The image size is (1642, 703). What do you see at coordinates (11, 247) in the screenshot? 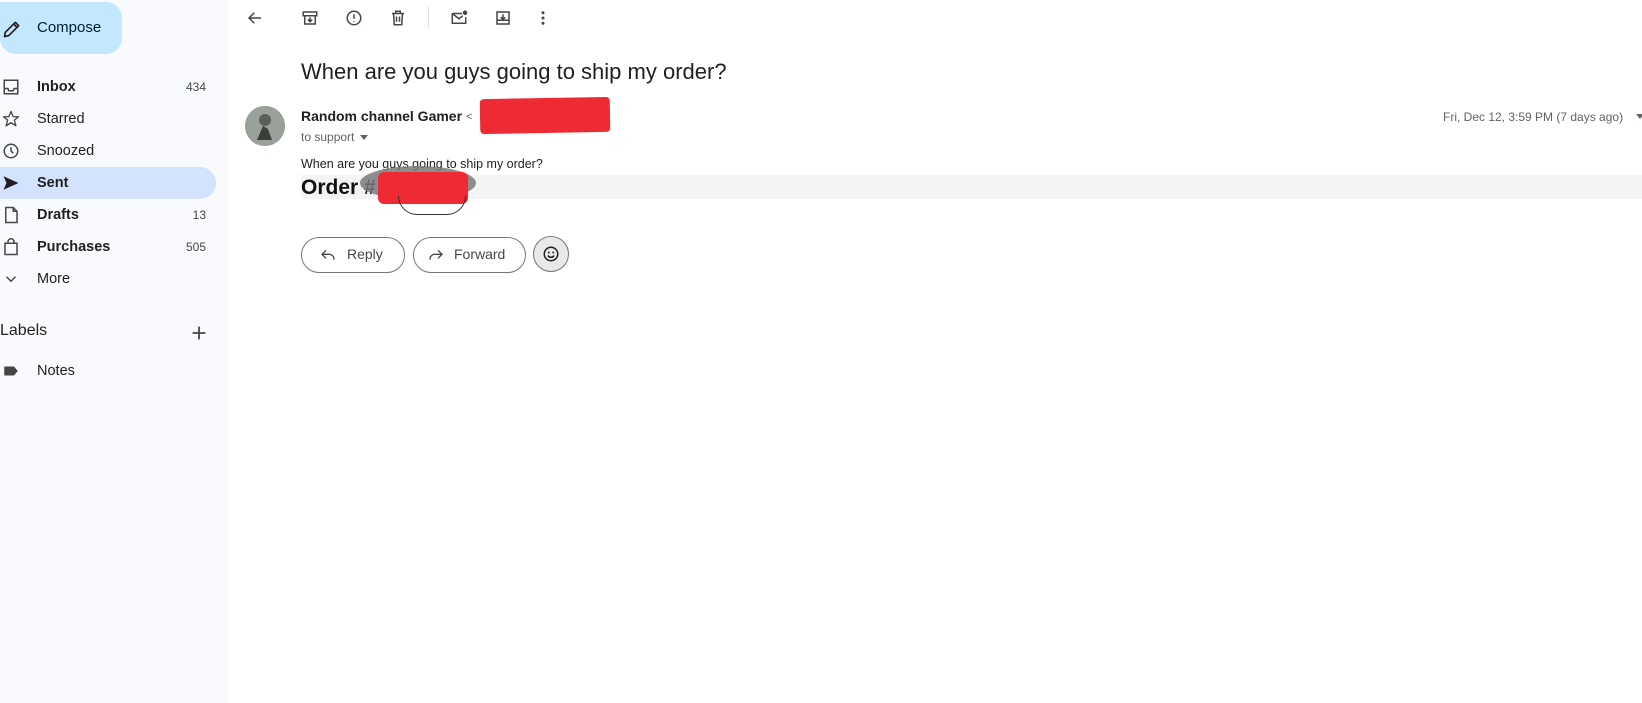
I see `shopping-bag-icon` at bounding box center [11, 247].